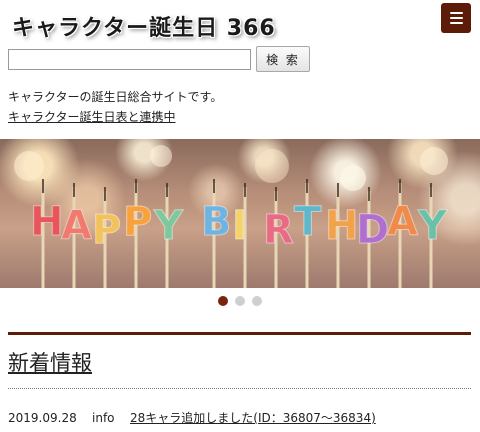  Describe the element at coordinates (308, 222) in the screenshot. I see `candle-letter: T` at that location.